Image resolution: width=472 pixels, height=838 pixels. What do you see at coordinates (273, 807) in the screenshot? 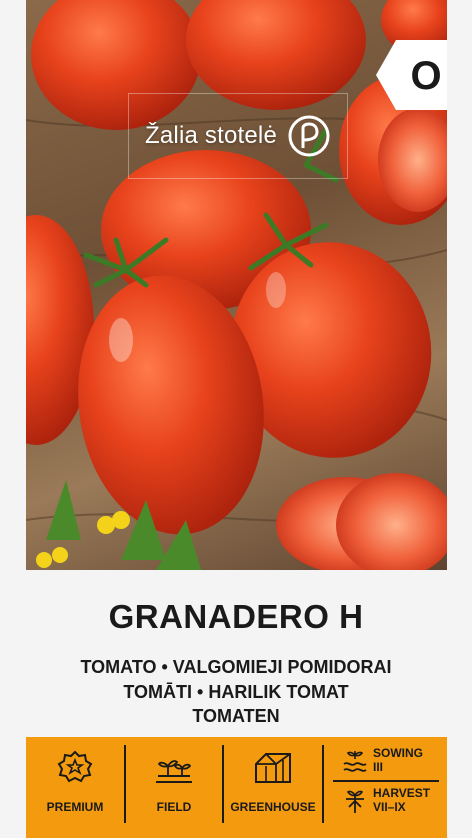
I see `feature-greenhouse-label: GREENHOUSE` at bounding box center [273, 807].